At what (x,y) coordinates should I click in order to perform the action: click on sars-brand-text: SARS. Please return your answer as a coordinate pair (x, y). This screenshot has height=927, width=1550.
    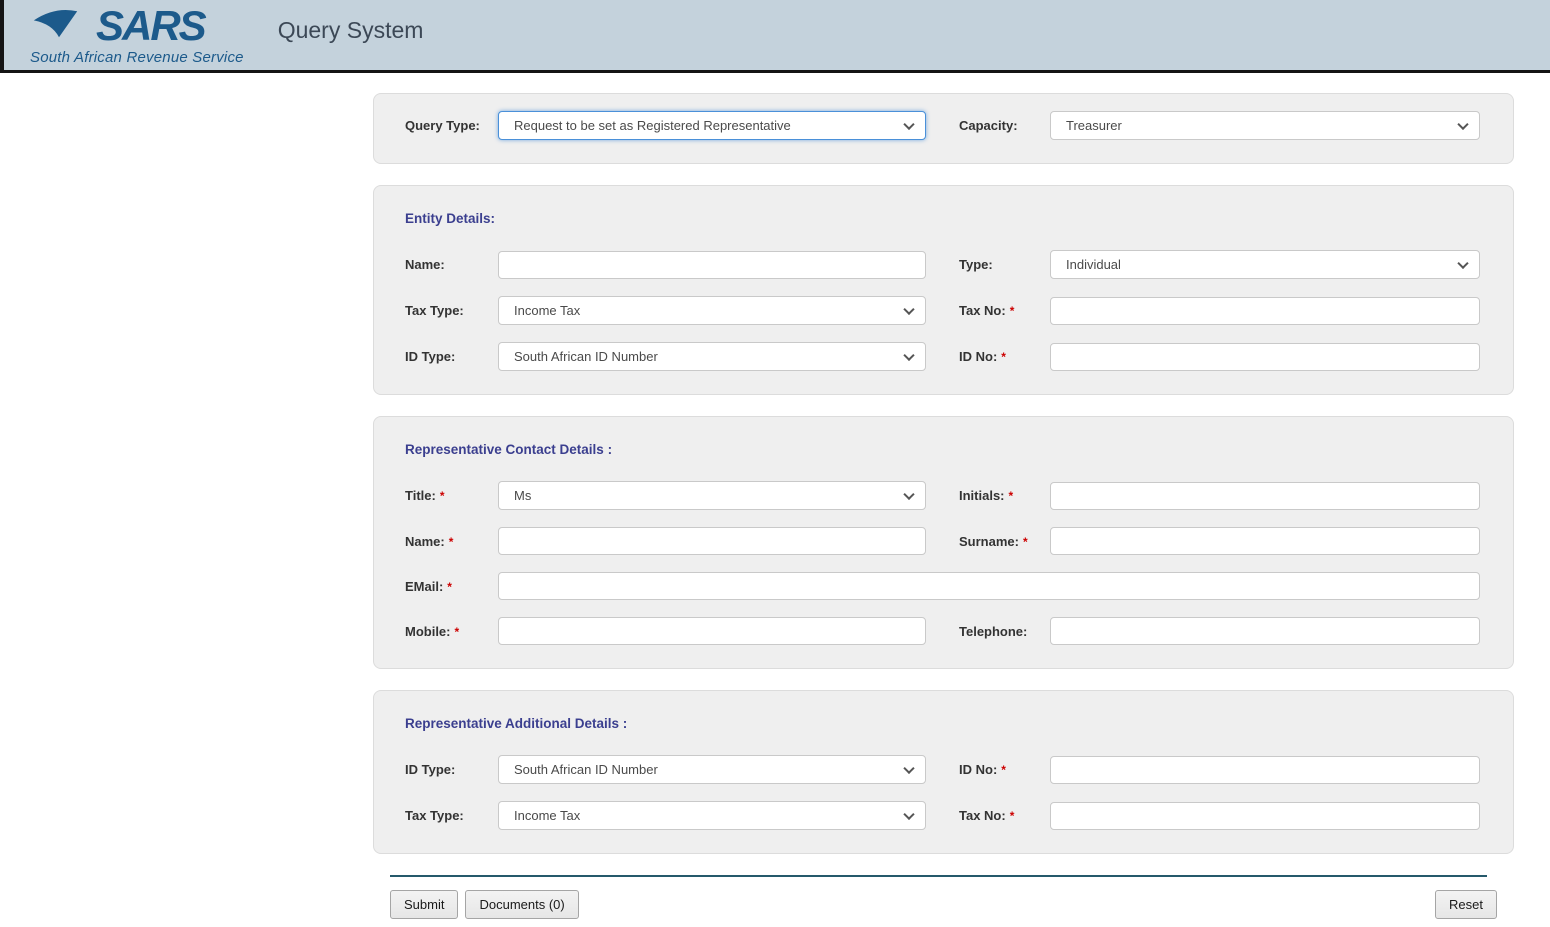
    Looking at the image, I should click on (151, 25).